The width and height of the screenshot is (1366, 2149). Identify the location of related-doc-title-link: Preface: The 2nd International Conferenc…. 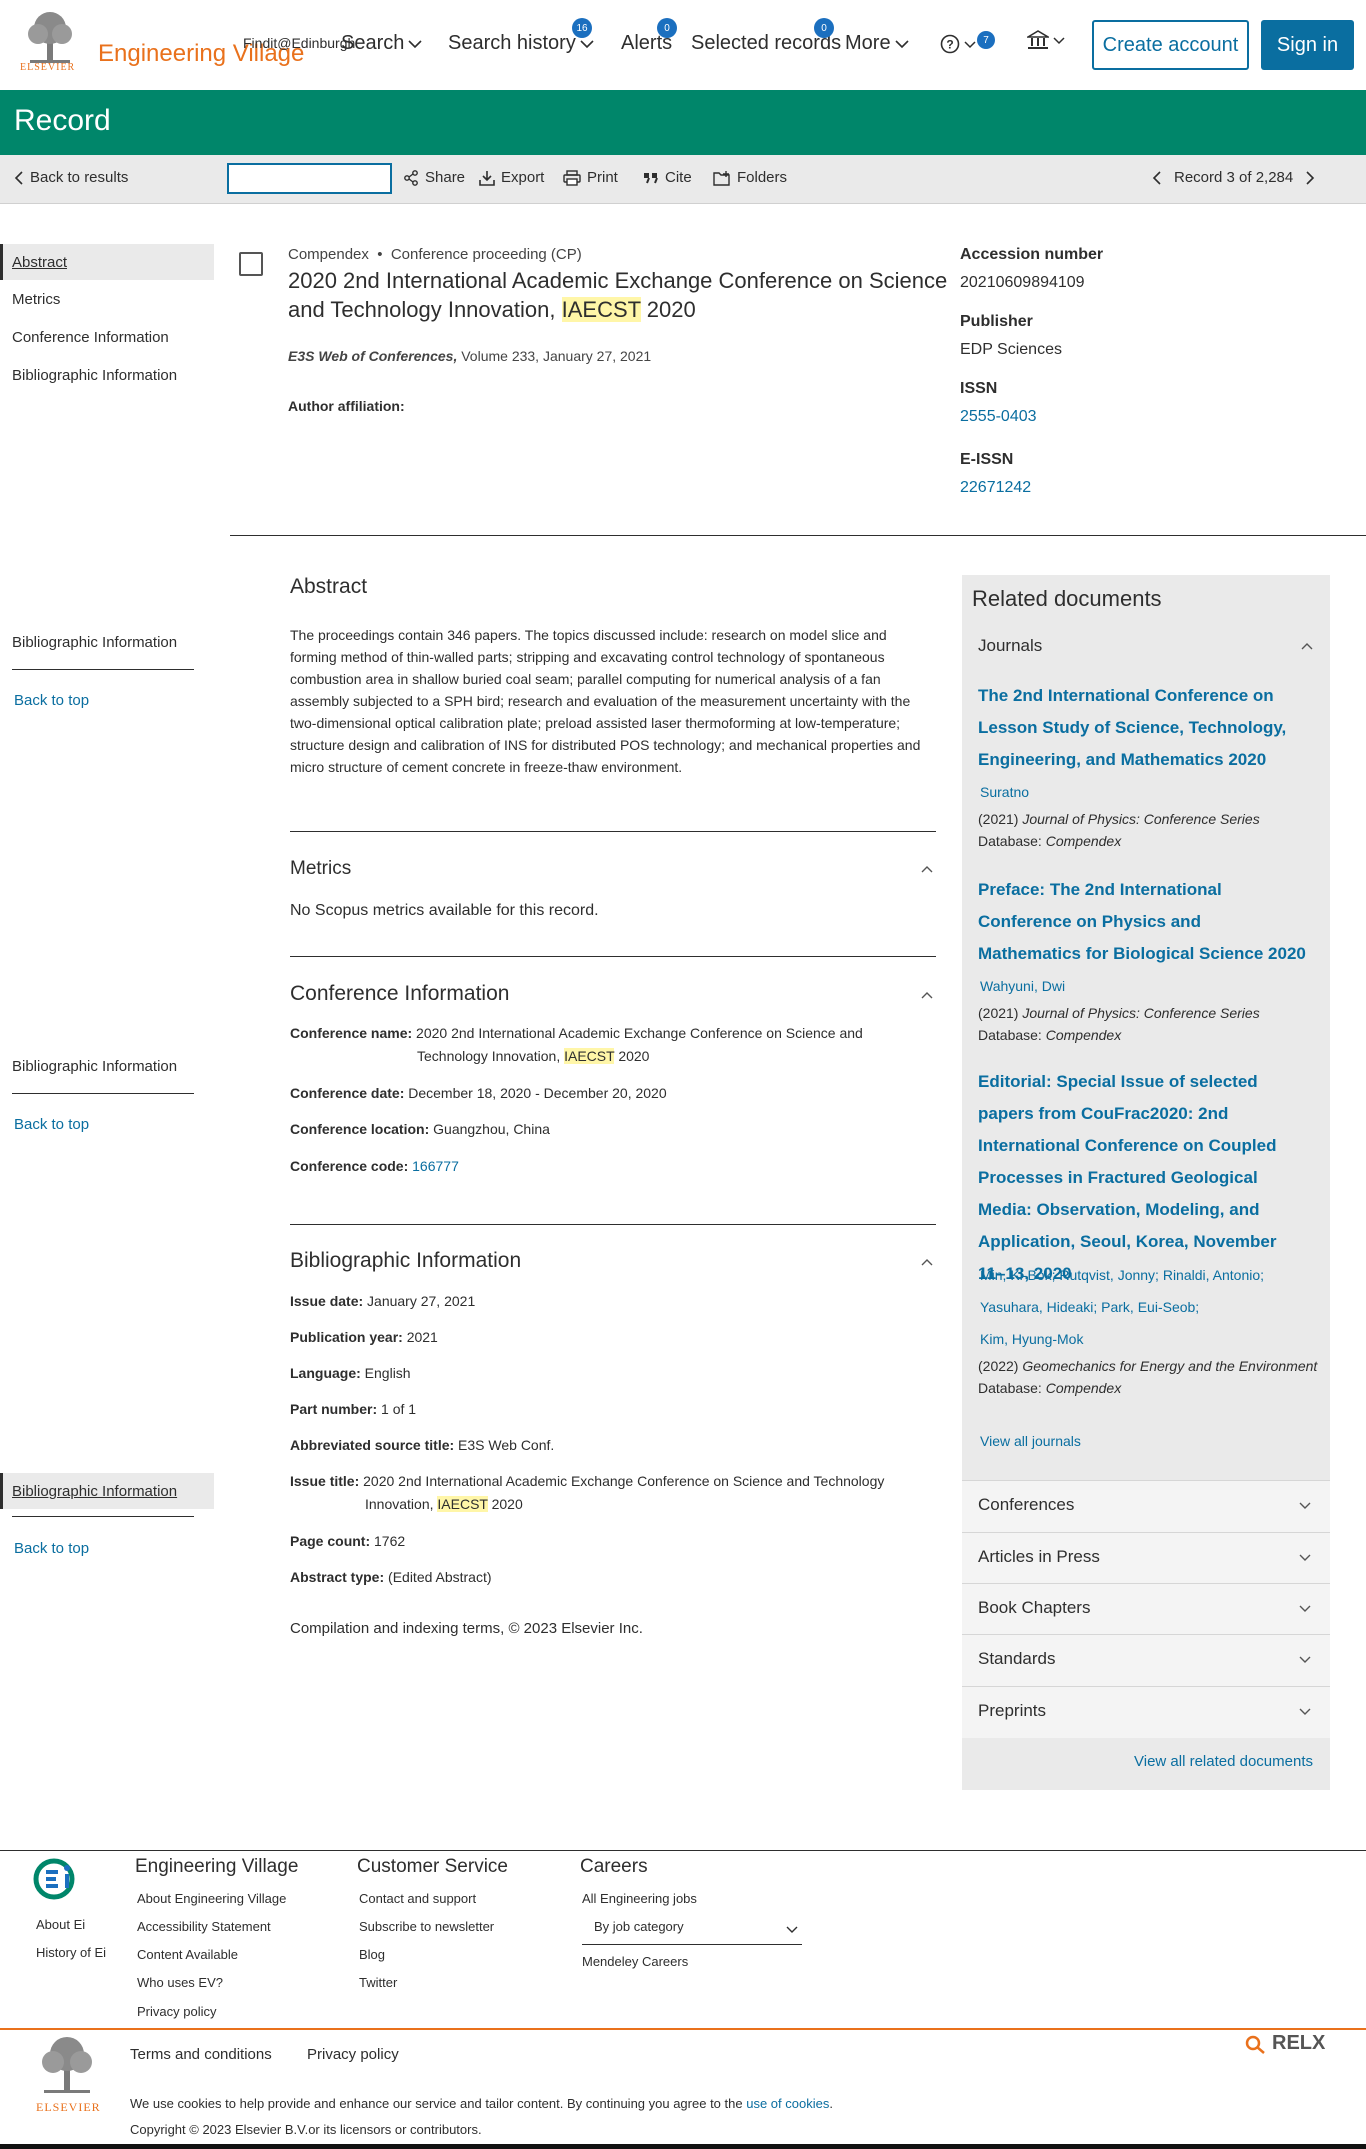
(1143, 922).